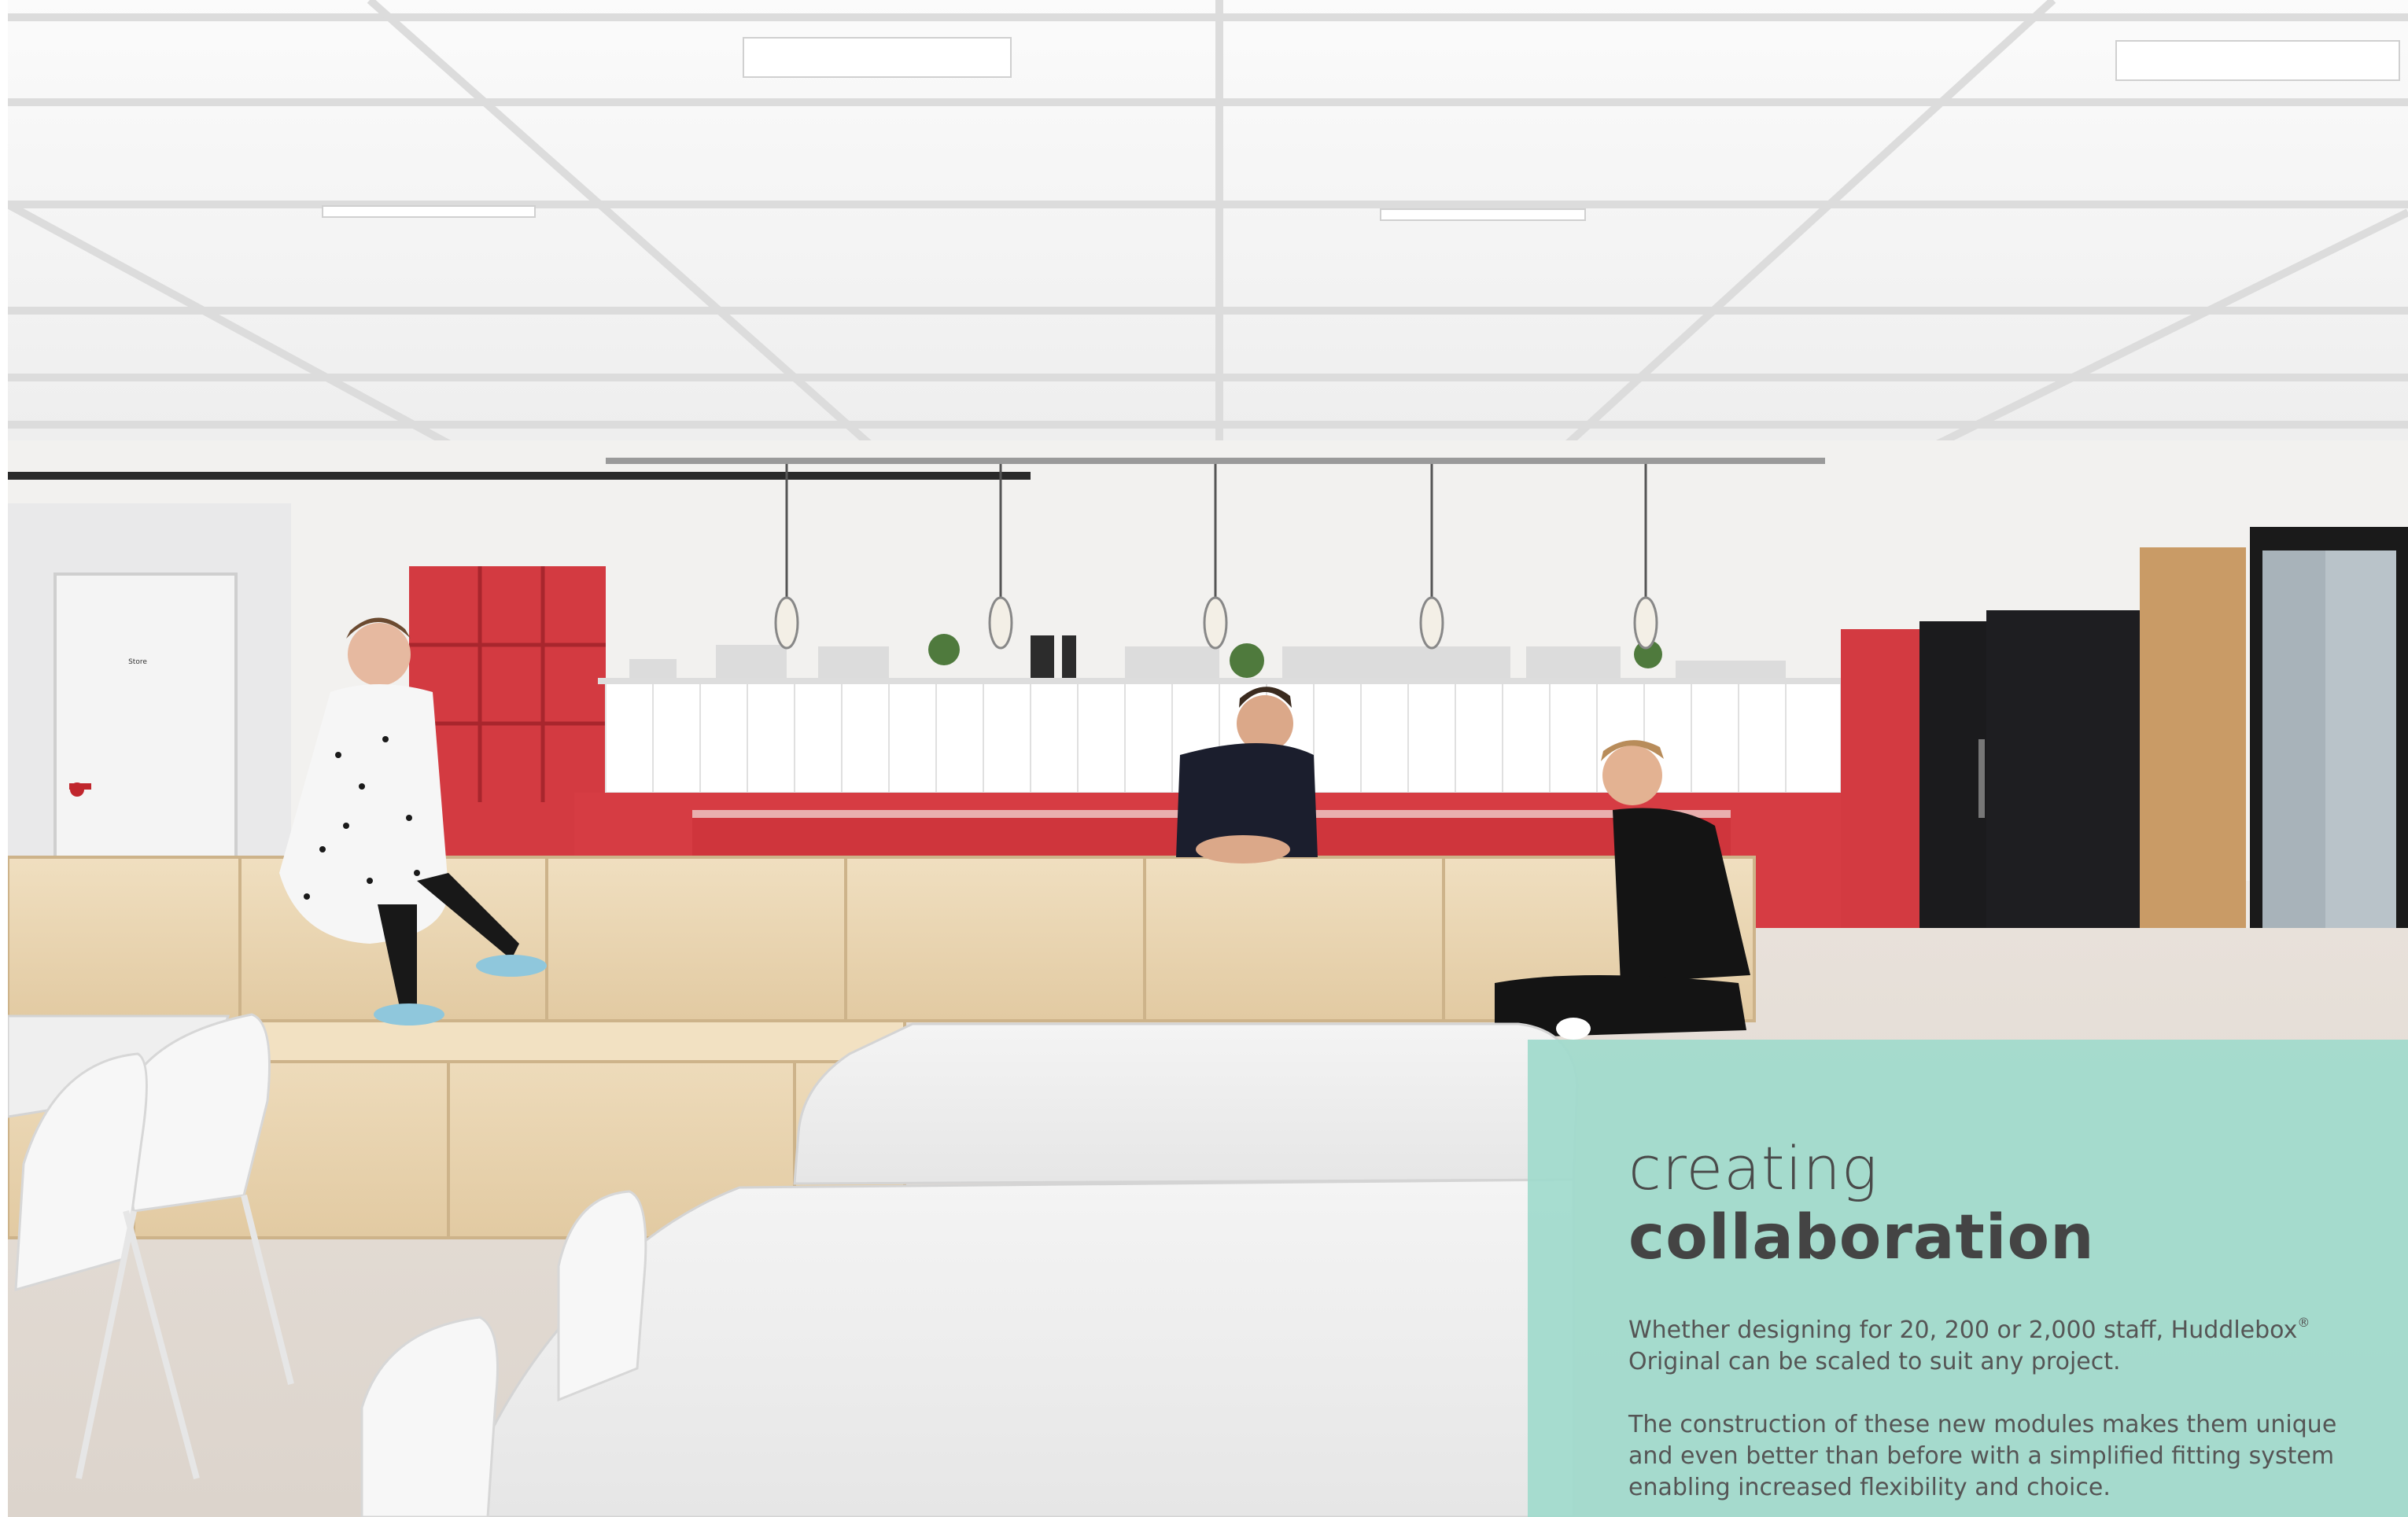 The width and height of the screenshot is (2408, 1517). What do you see at coordinates (137, 662) in the screenshot?
I see `door-sign: Store` at bounding box center [137, 662].